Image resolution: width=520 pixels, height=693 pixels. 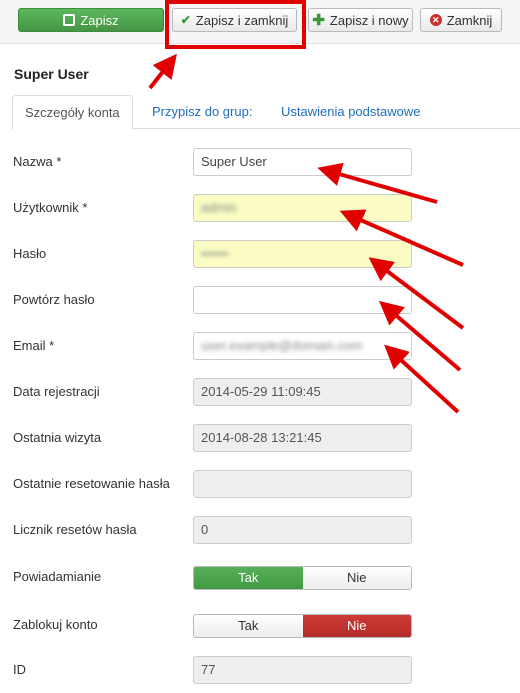 I want to click on block-label: Zablokuj konto, so click(x=55, y=624).